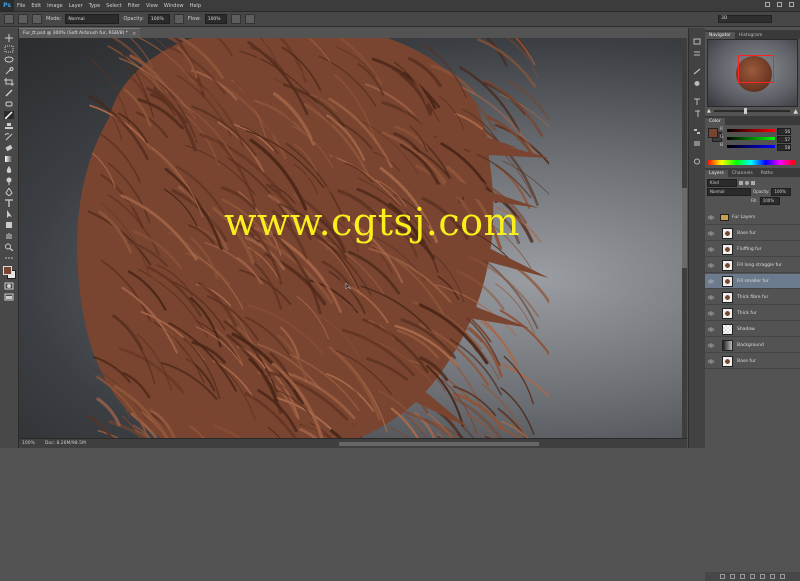 Image resolution: width=800 pixels, height=581 pixels. Describe the element at coordinates (745, 19) in the screenshot. I see `workspace-select: 3D` at that location.